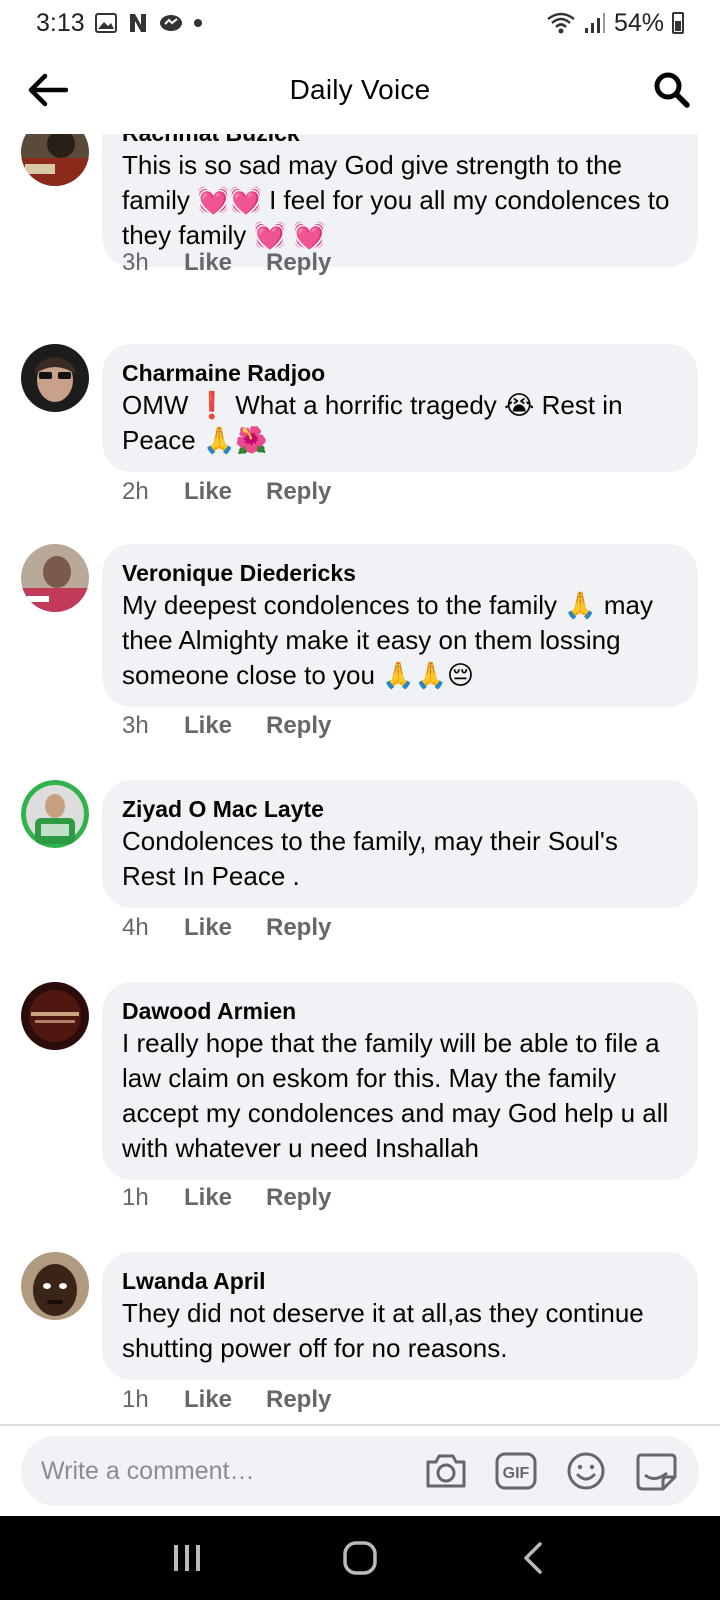 The width and height of the screenshot is (720, 1600). Describe the element at coordinates (516, 1473) in the screenshot. I see `svg-text: GIF` at that location.